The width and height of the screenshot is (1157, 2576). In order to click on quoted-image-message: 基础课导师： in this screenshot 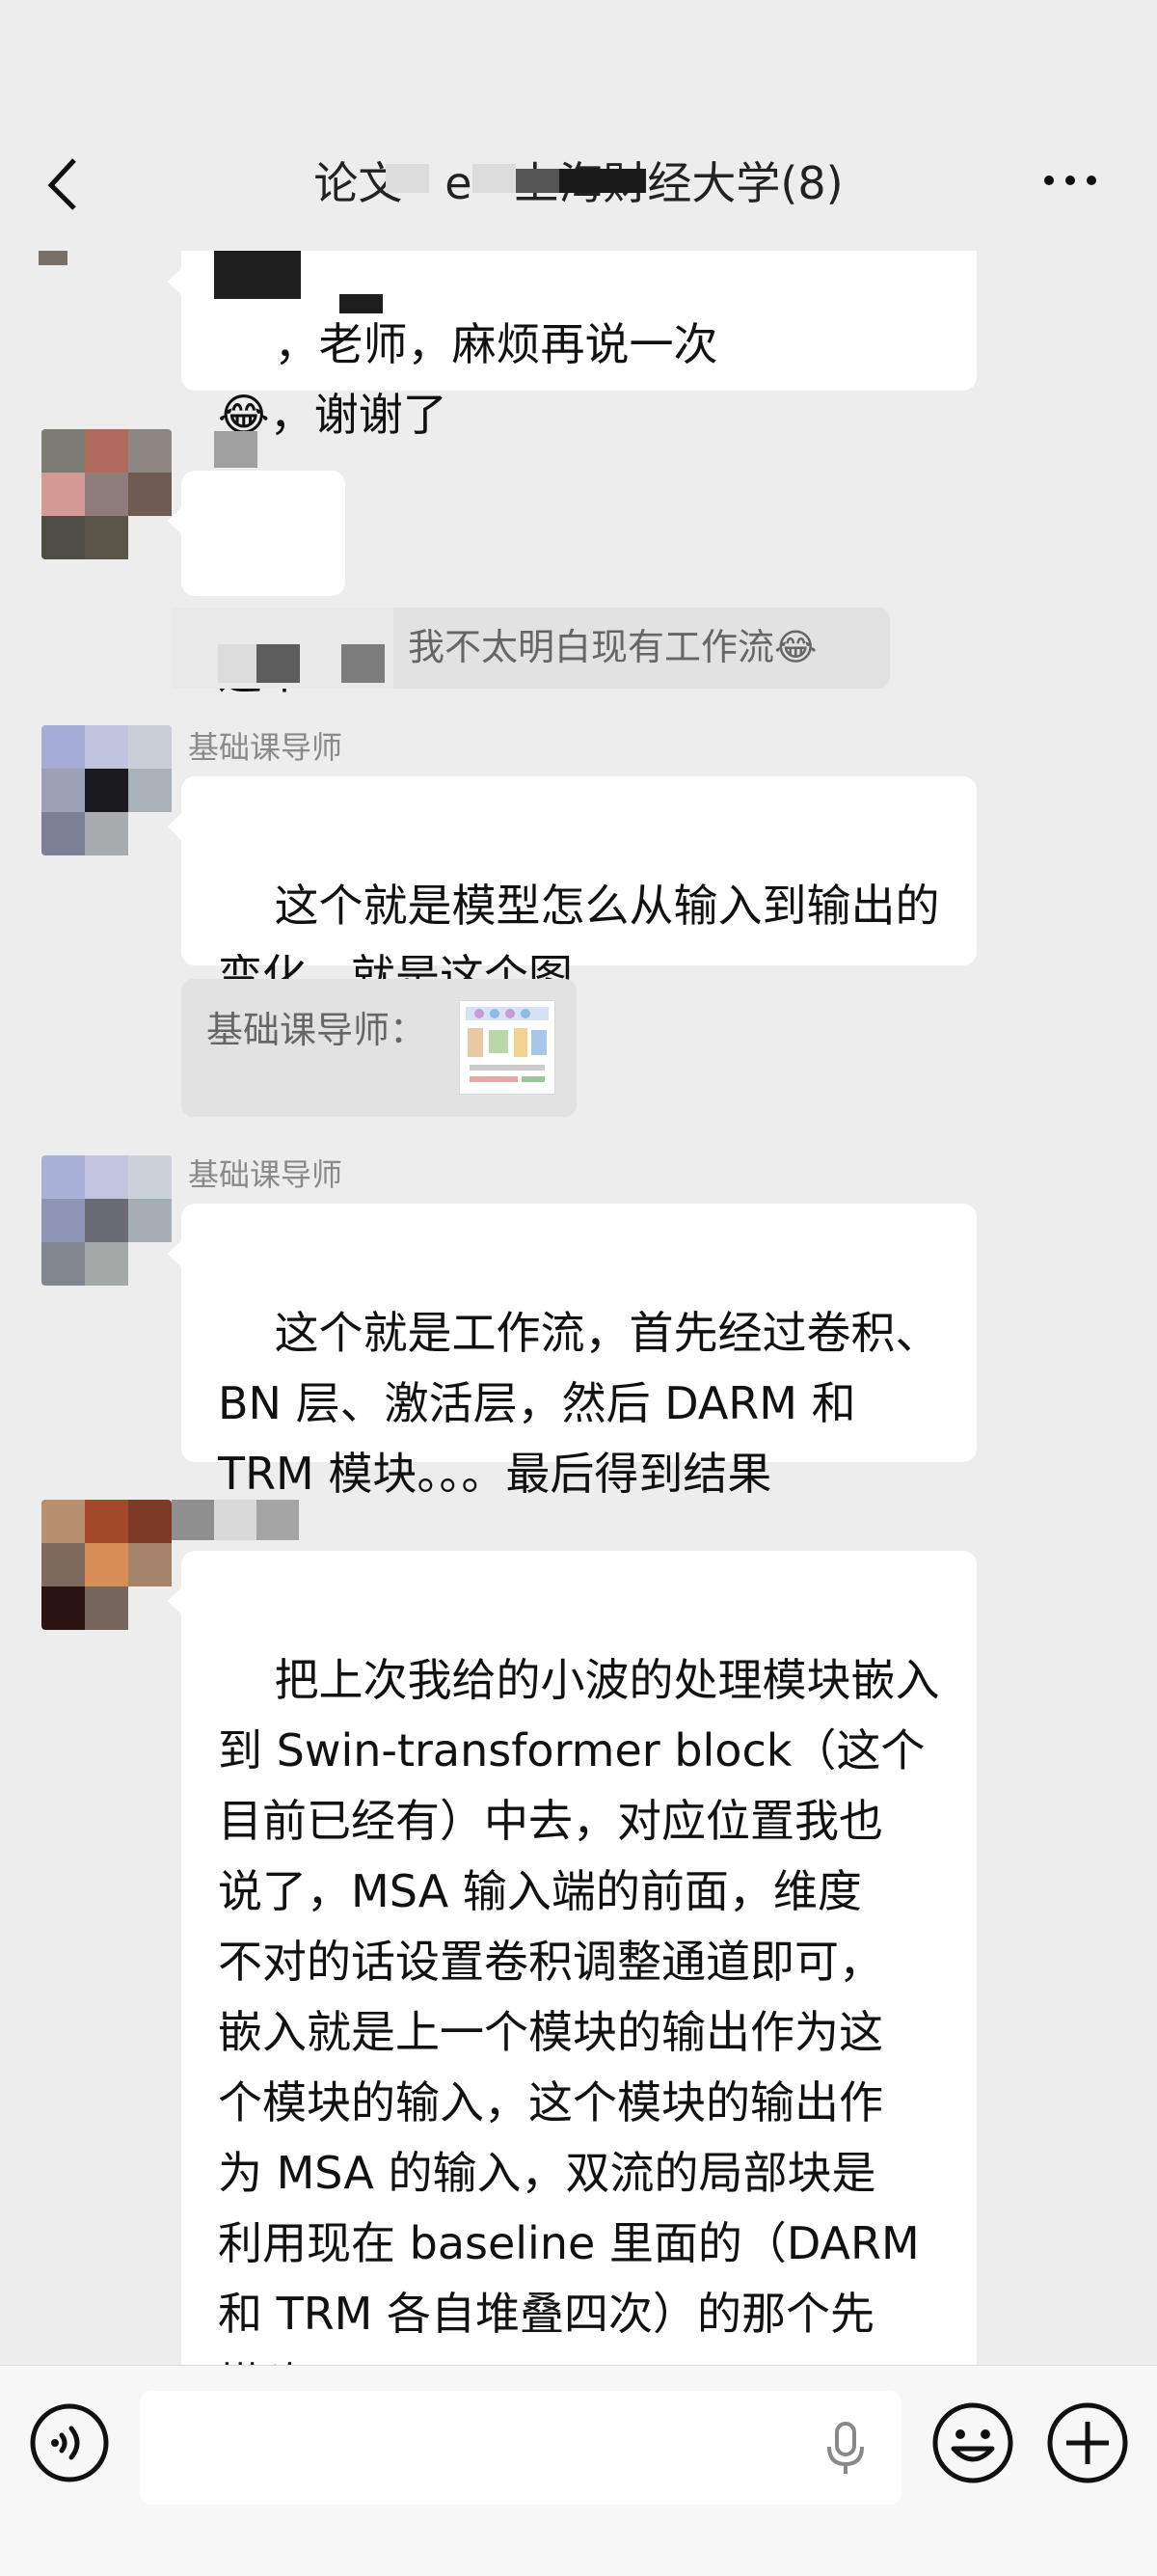, I will do `click(379, 1048)`.